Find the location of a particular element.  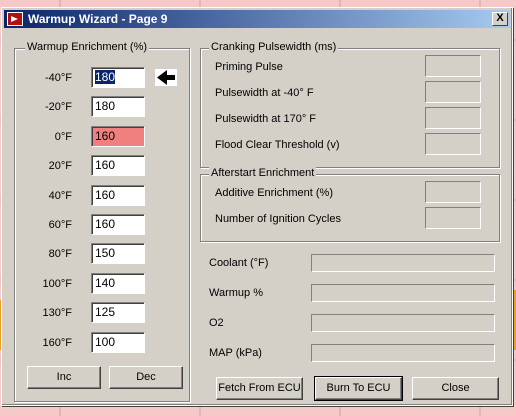

warmup-enrichment-label: Warmup Enrichment (%) is located at coordinates (87, 47).